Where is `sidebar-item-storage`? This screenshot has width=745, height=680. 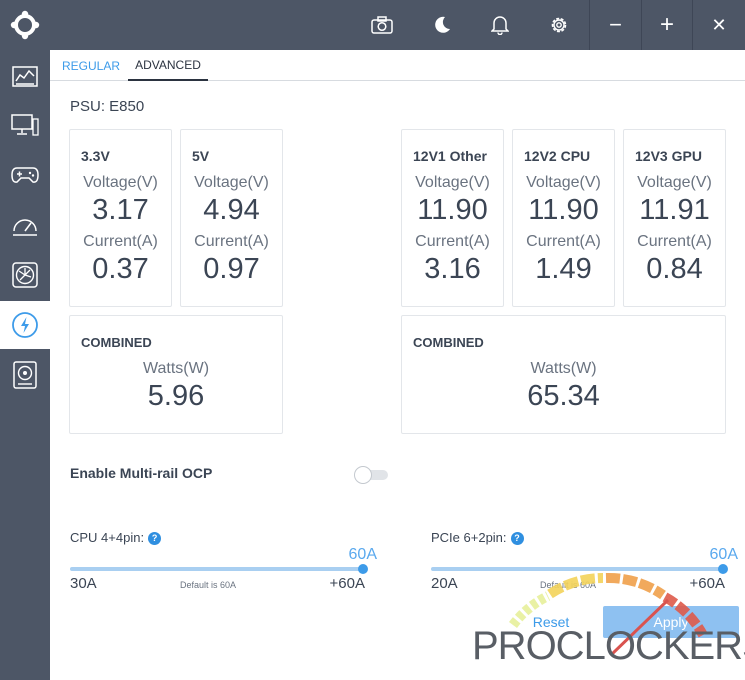
sidebar-item-storage is located at coordinates (25, 375).